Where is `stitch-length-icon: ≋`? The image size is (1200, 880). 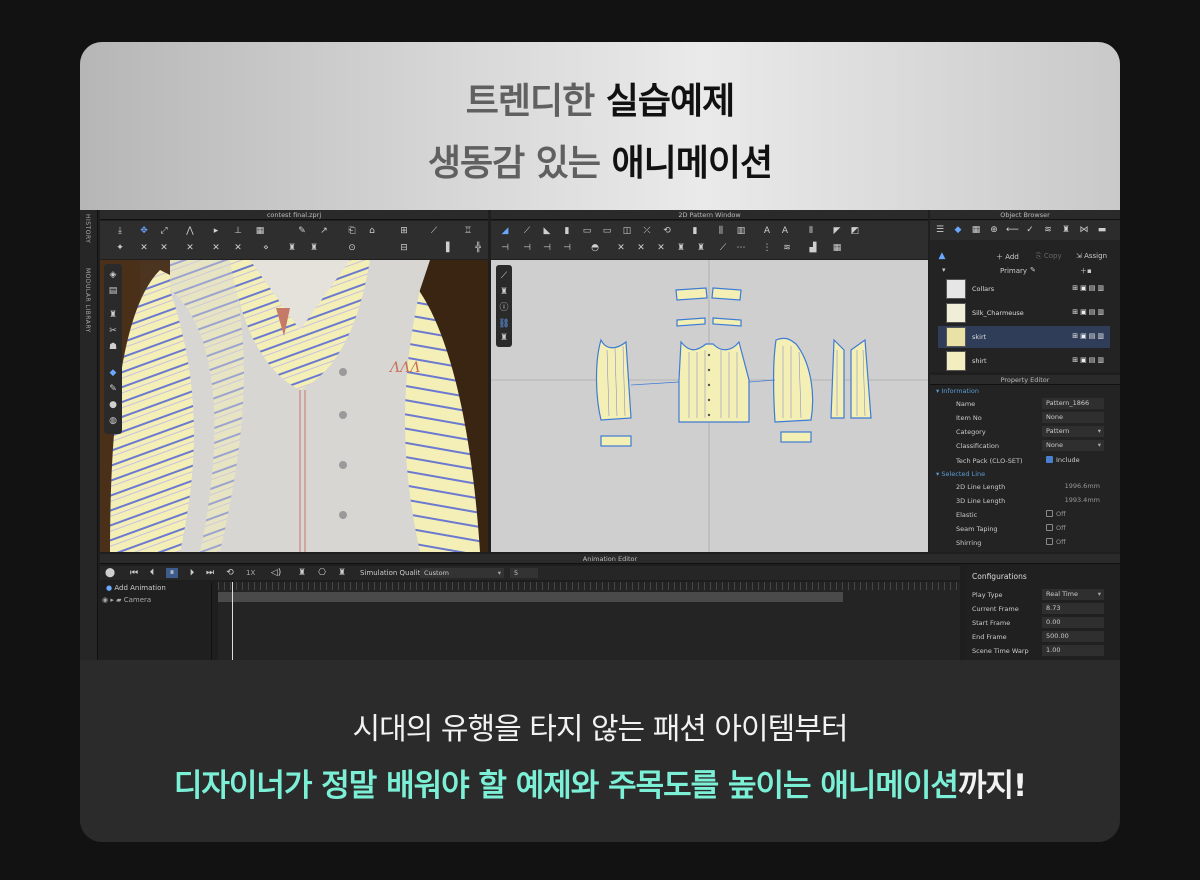
stitch-length-icon: ≋ is located at coordinates (787, 248).